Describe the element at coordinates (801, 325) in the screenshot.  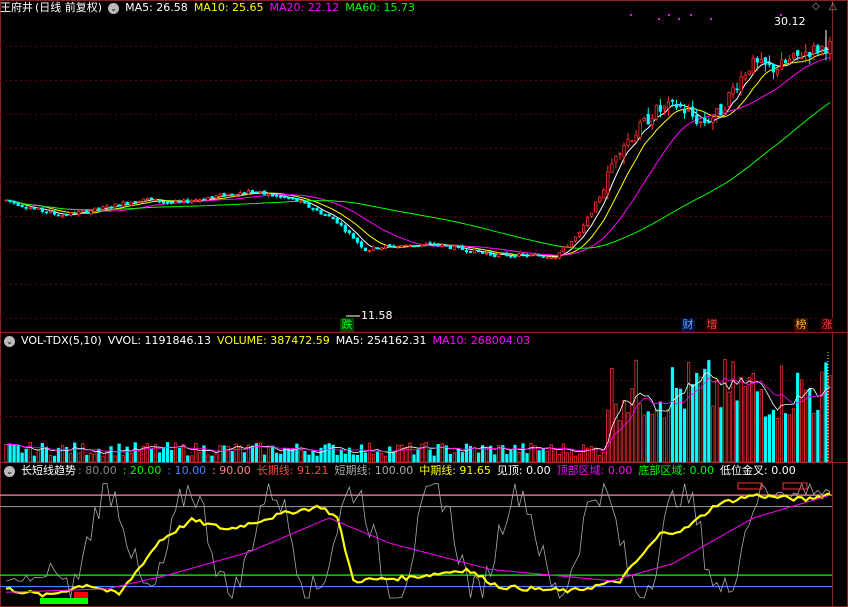
I see `event-flag-3: 榜` at that location.